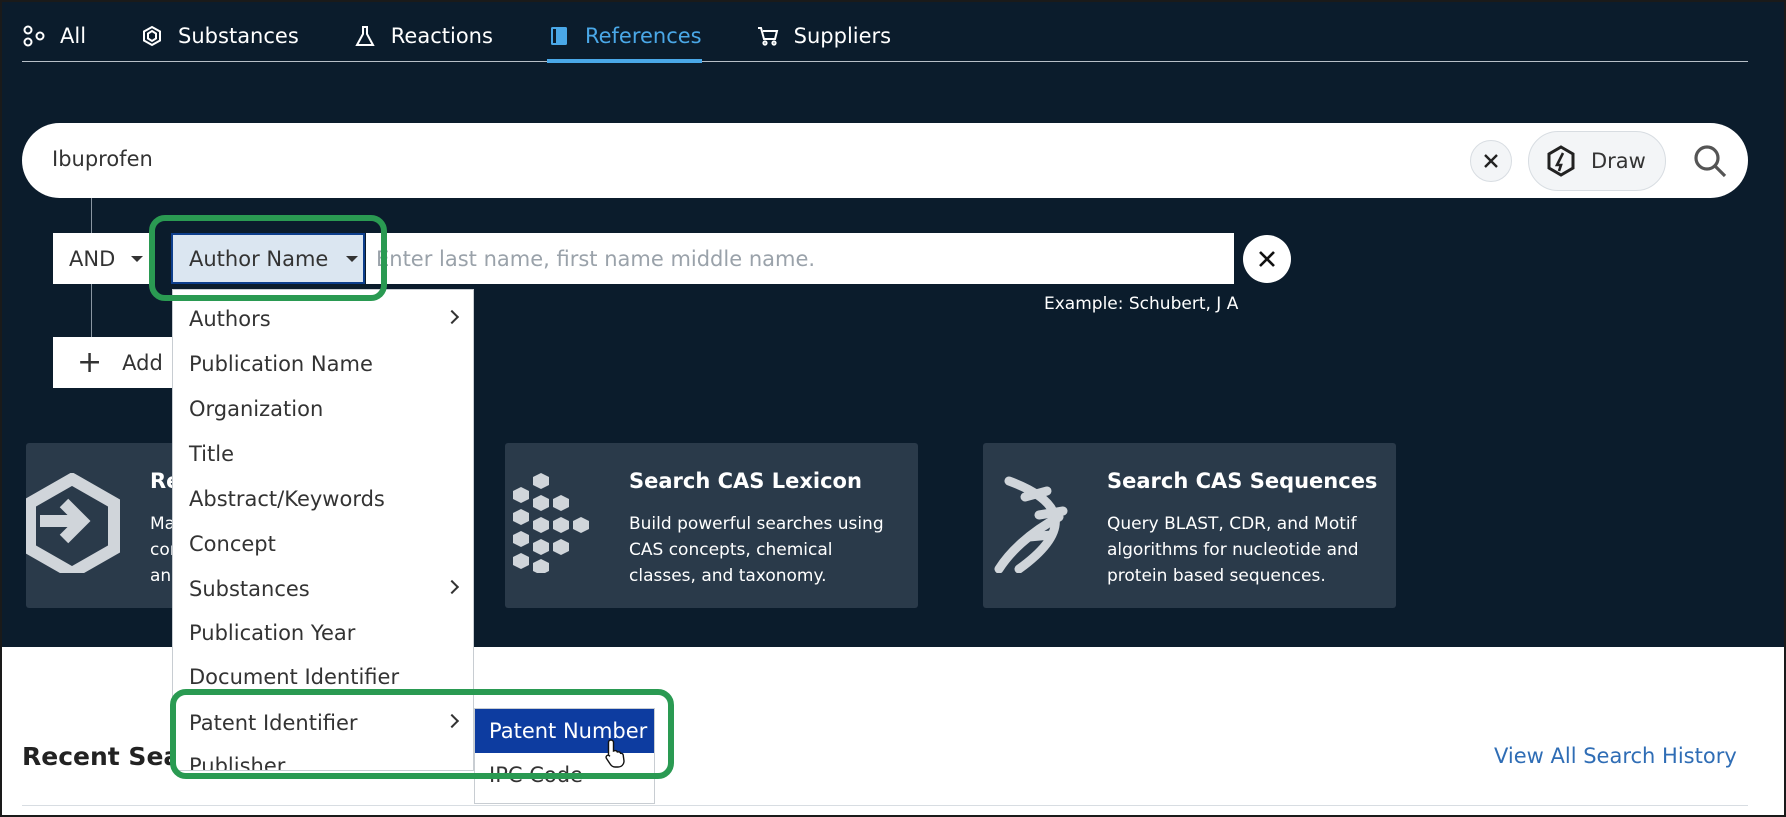 The image size is (1786, 817). Describe the element at coordinates (559, 36) in the screenshot. I see `book-icon` at that location.